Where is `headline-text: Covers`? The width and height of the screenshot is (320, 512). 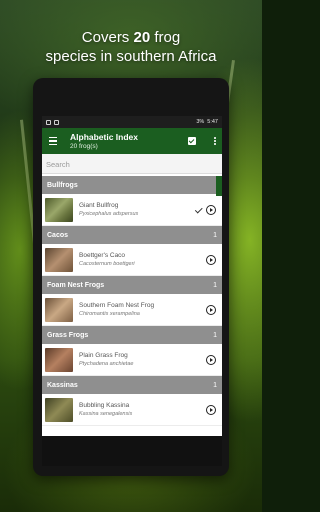 headline-text: Covers is located at coordinates (107, 37).